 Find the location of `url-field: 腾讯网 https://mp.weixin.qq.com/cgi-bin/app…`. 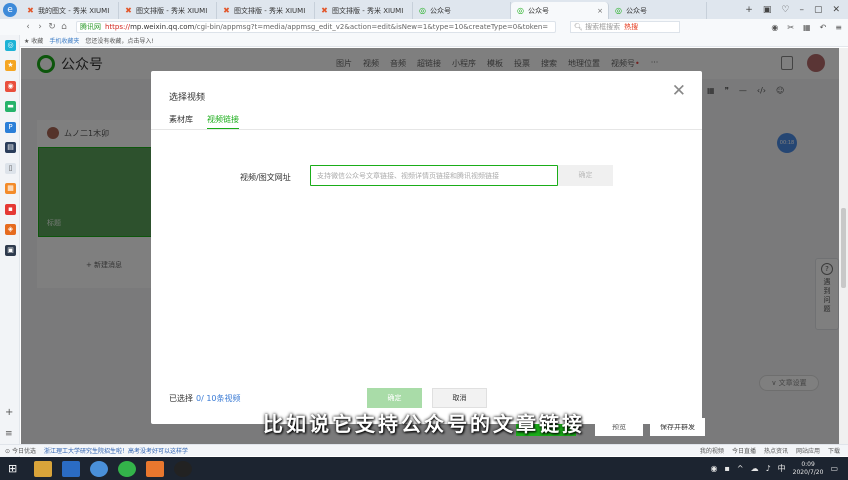

url-field: 腾讯网 https://mp.weixin.qq.com/cgi-bin/app… is located at coordinates (316, 27).